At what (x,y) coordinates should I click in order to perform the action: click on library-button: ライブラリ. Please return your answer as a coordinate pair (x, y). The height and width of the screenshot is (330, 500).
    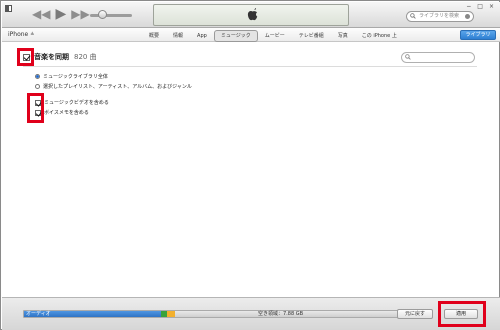
    Looking at the image, I should click on (478, 35).